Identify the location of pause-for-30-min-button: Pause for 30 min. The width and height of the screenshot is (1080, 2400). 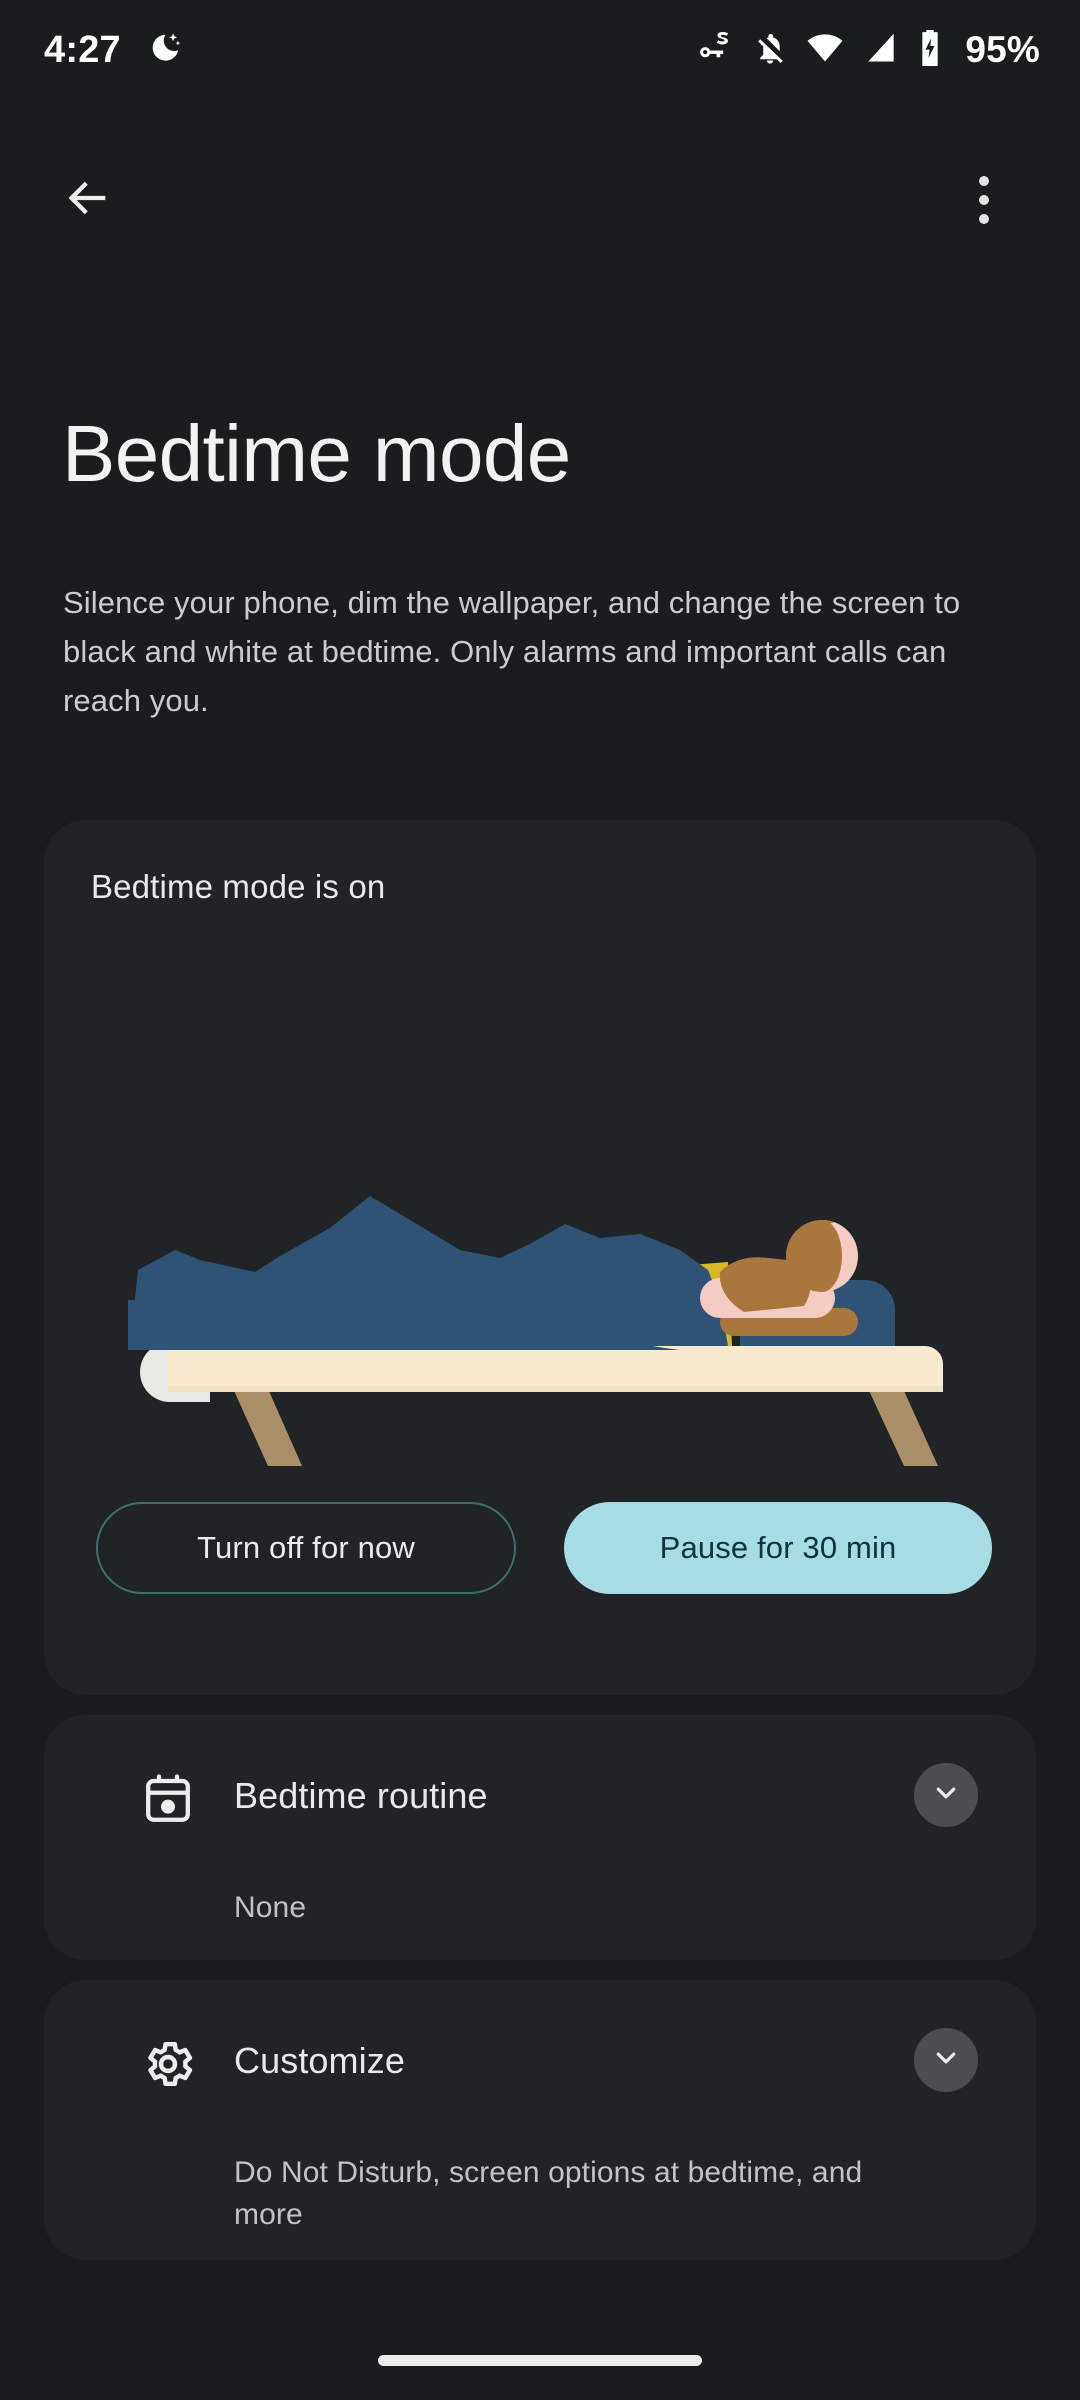
(778, 1548).